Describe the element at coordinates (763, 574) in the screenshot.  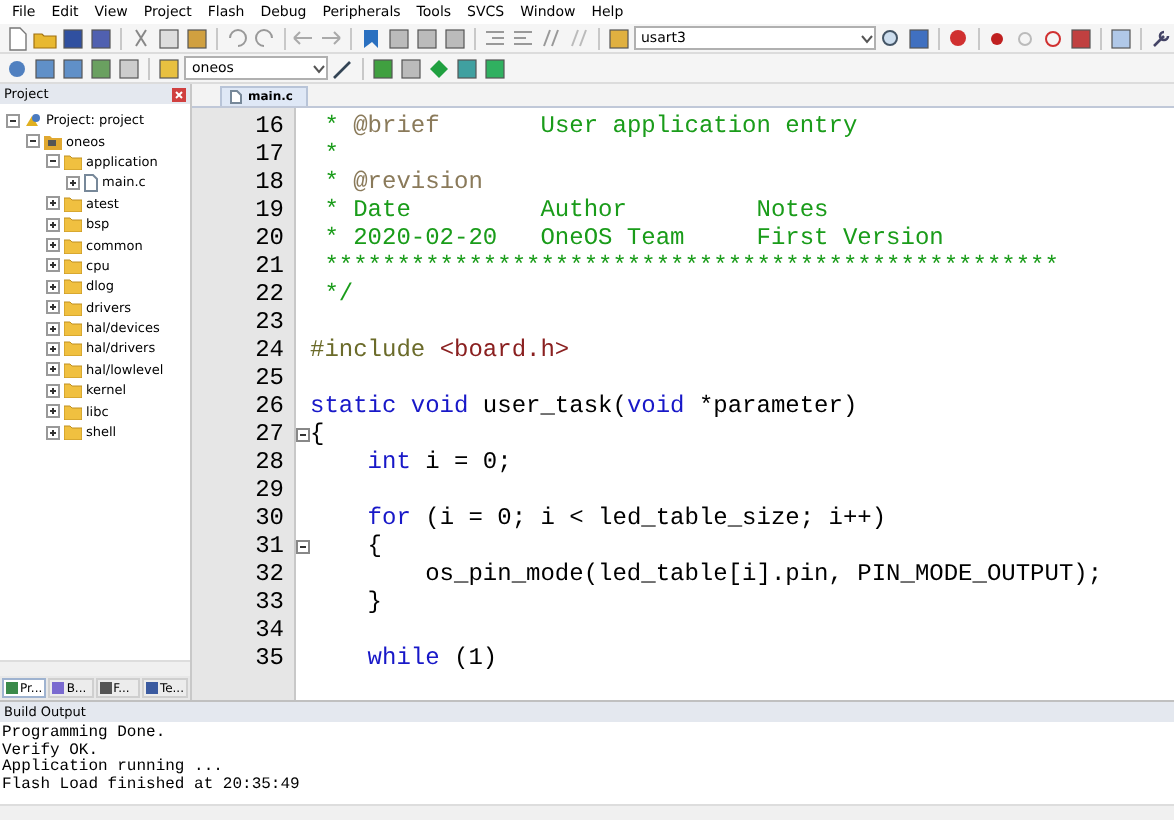
I see `code-line: os_pin_mode(led_table[i].pin, PIN_MODE_OUTPUT);` at that location.